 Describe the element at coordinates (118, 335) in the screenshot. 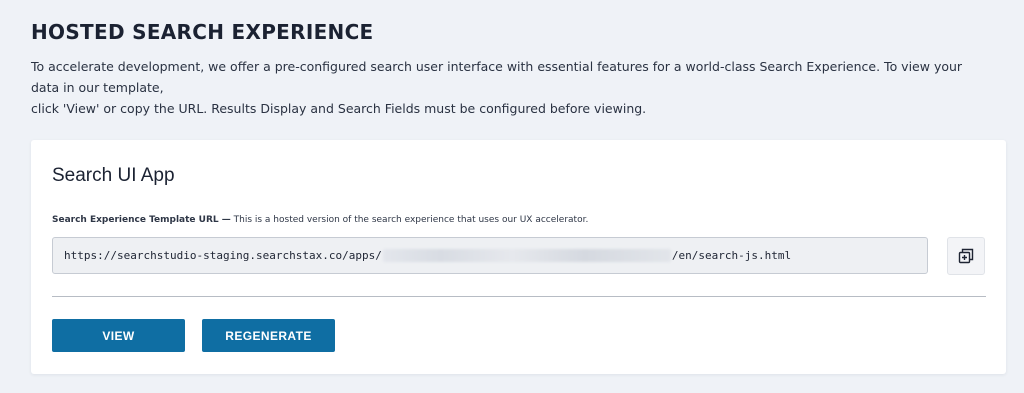

I see `view-button: VIEW` at that location.